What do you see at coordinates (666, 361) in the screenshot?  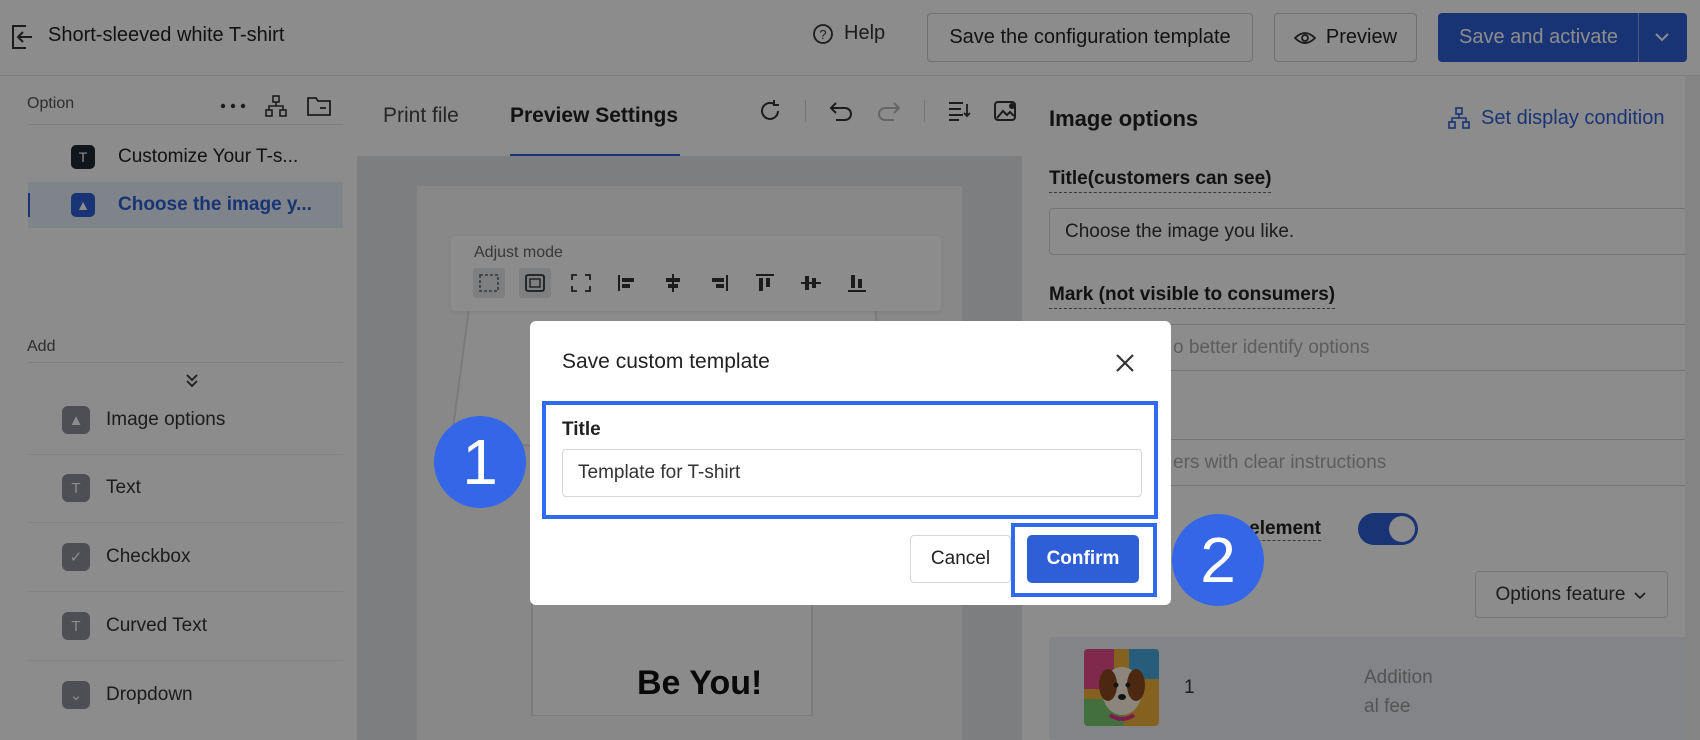 I see `dialog-title: Save custom template` at bounding box center [666, 361].